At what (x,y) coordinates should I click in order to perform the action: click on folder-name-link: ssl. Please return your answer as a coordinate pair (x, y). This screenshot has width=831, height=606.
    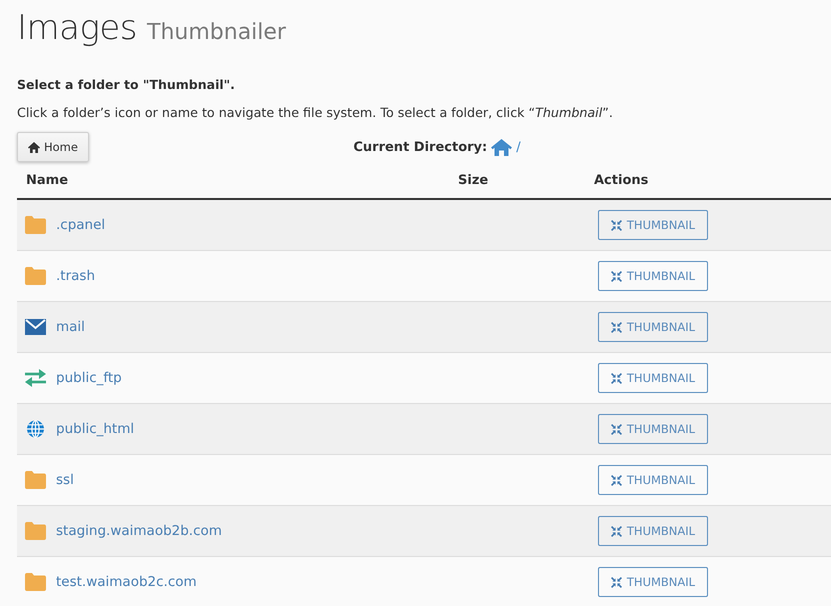
    Looking at the image, I should click on (65, 480).